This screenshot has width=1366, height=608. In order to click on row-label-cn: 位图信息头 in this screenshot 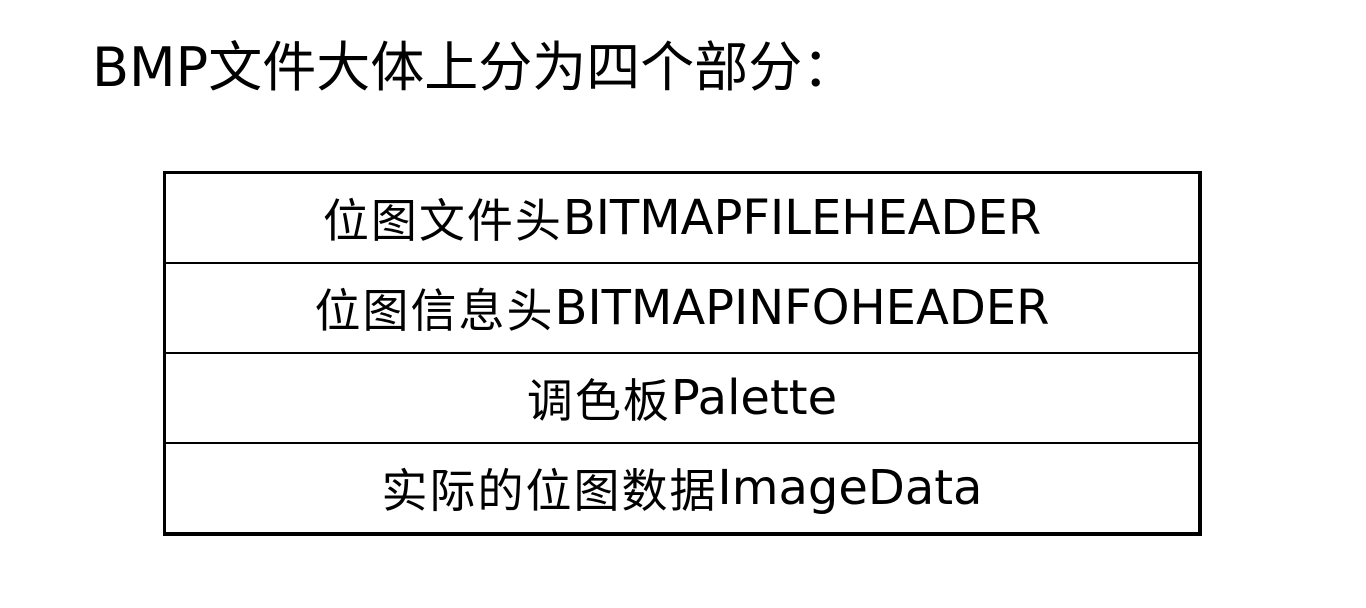, I will do `click(434, 311)`.